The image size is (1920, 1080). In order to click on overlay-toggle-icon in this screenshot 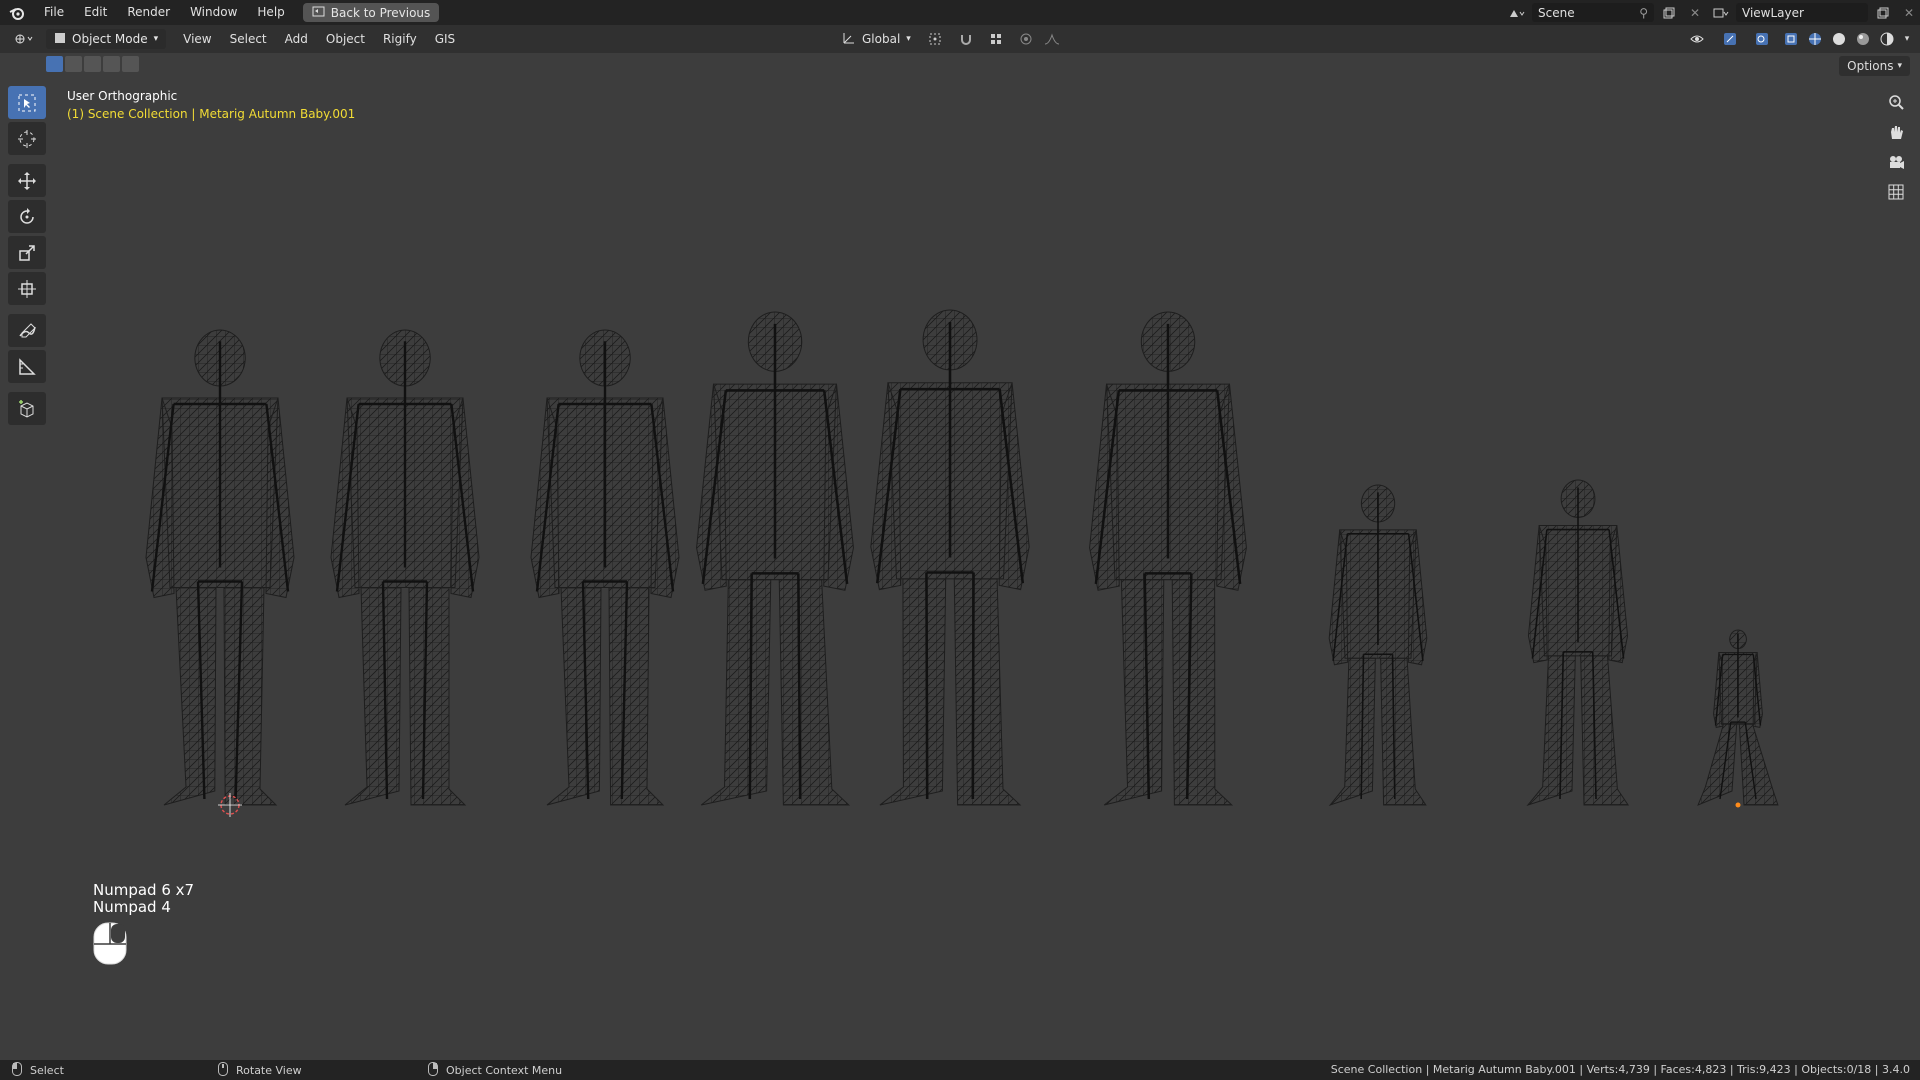, I will do `click(1763, 39)`.